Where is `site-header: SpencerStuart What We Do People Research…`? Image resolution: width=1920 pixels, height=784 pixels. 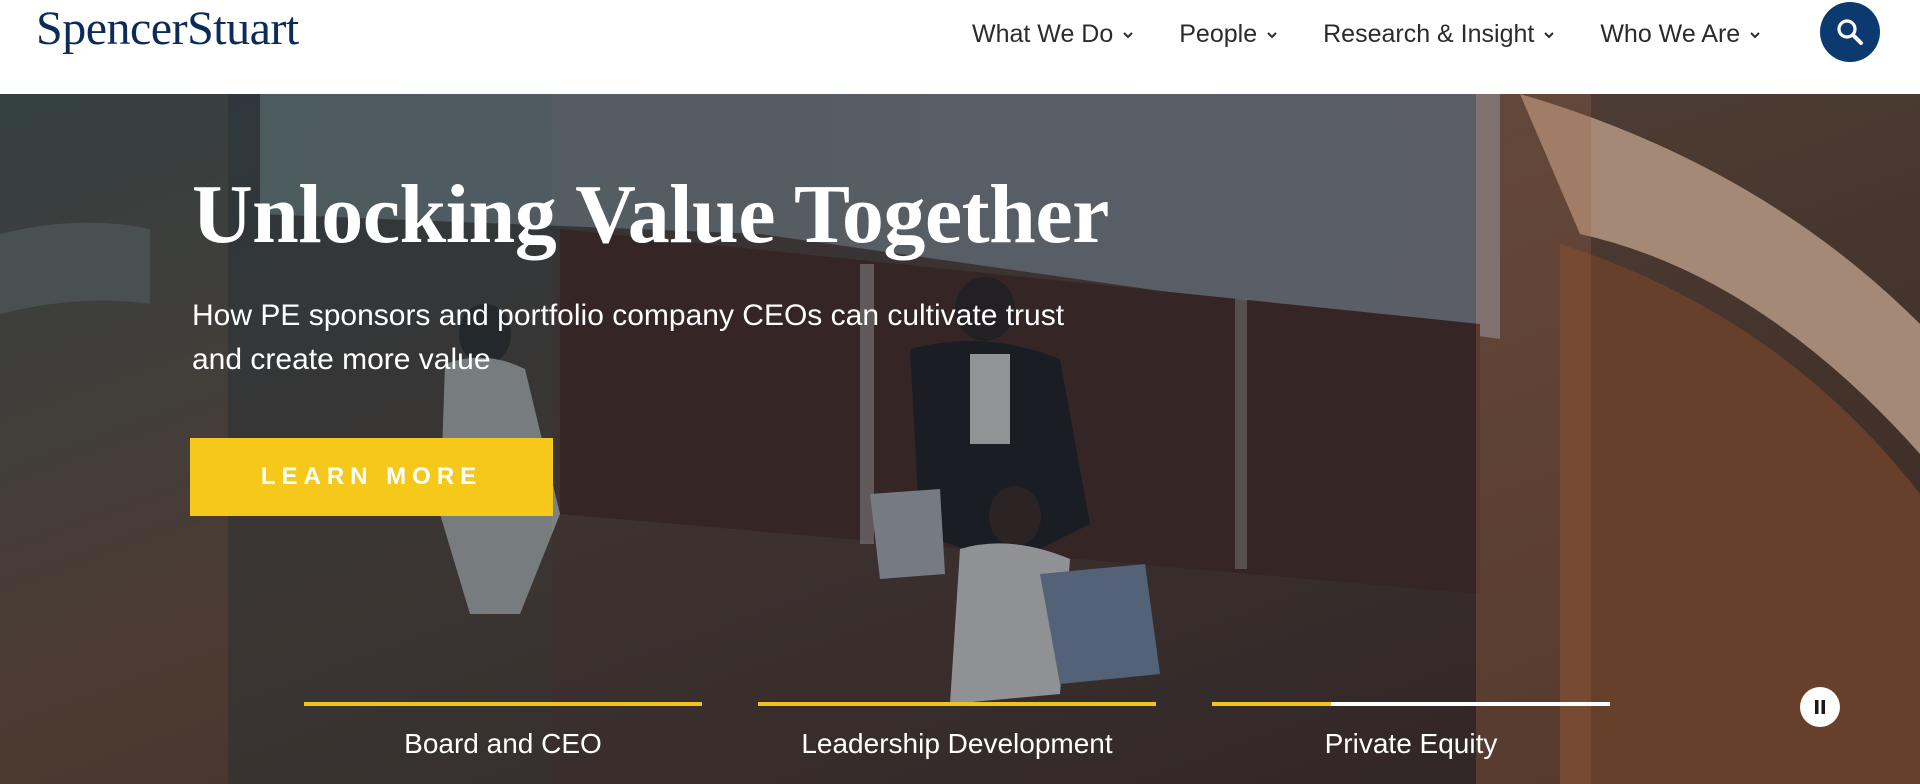 site-header: SpencerStuart What We Do People Research… is located at coordinates (960, 47).